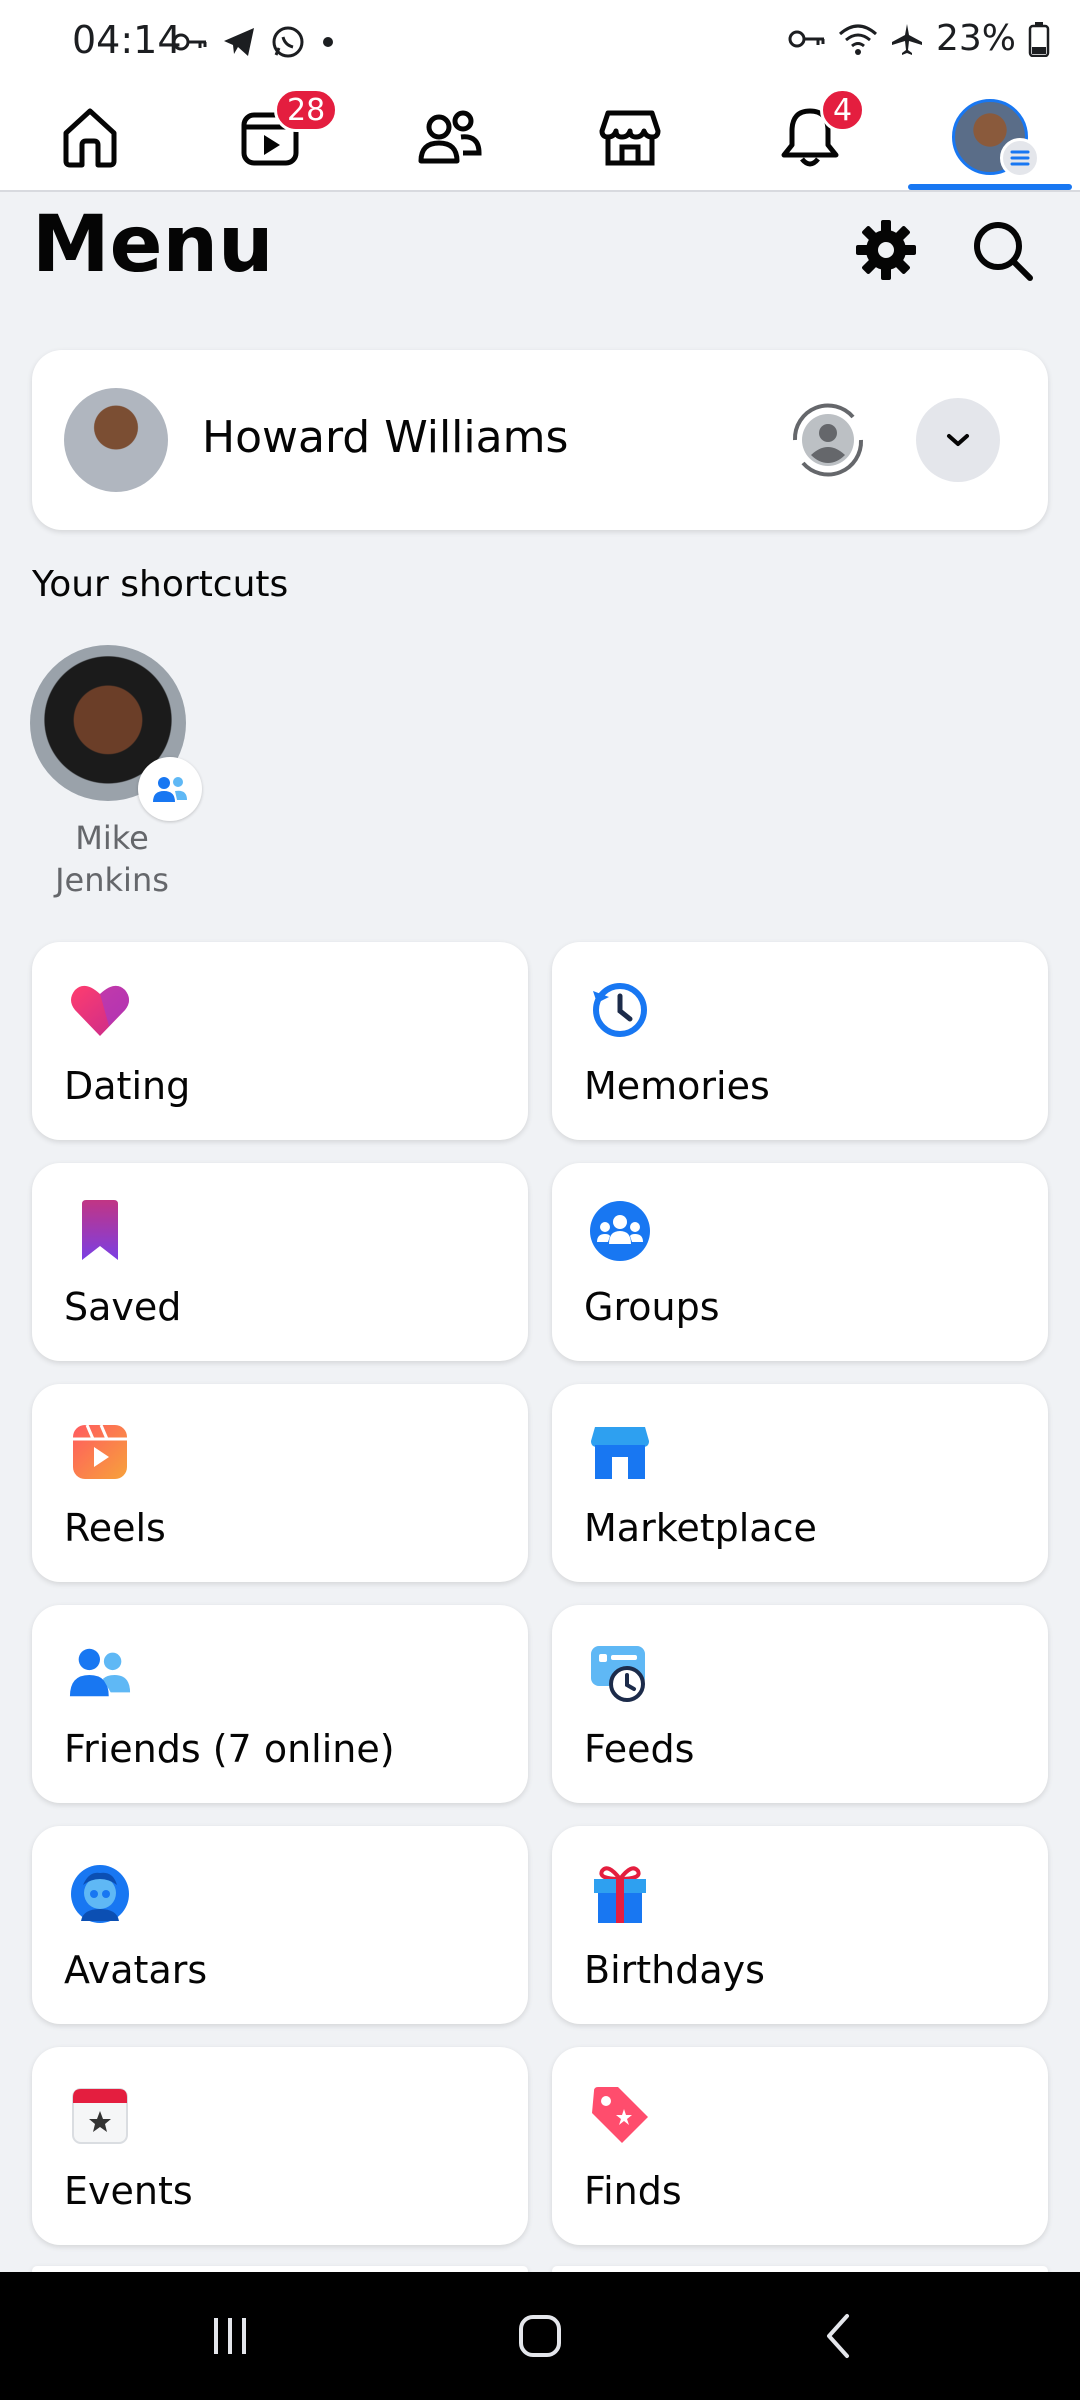  Describe the element at coordinates (160, 584) in the screenshot. I see `shortcuts-title: Your shortcuts` at that location.